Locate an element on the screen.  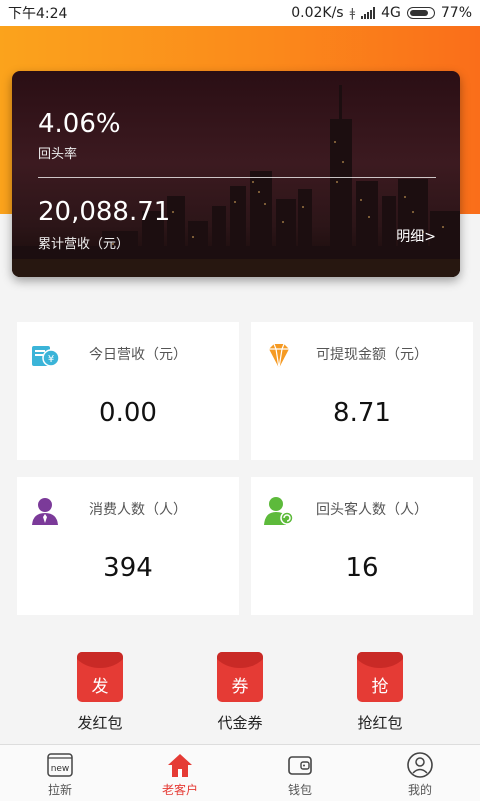
status-bar: 下午4:24 0.02K/s ǂ 4G 77% is located at coordinates (240, 13).